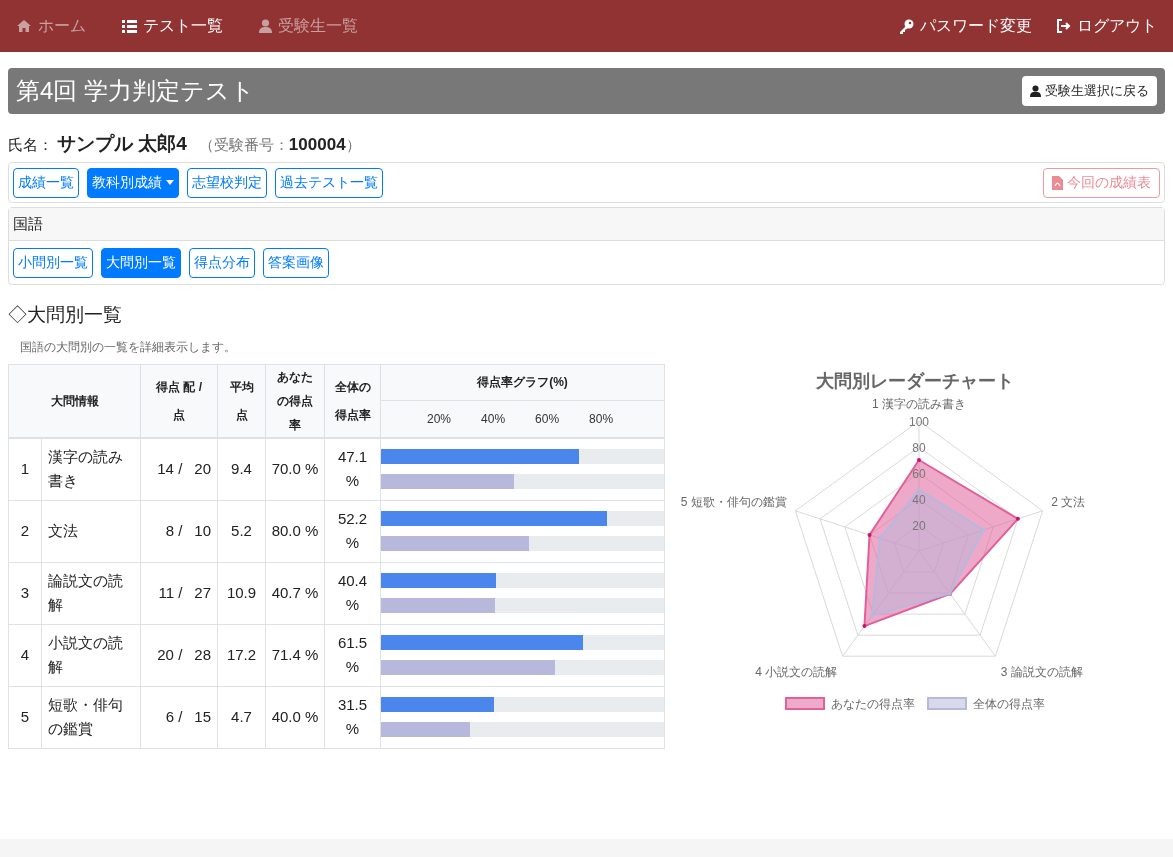 Image resolution: width=1173 pixels, height=857 pixels. I want to click on axis-label: 3 論説文の読解, so click(1041, 671).